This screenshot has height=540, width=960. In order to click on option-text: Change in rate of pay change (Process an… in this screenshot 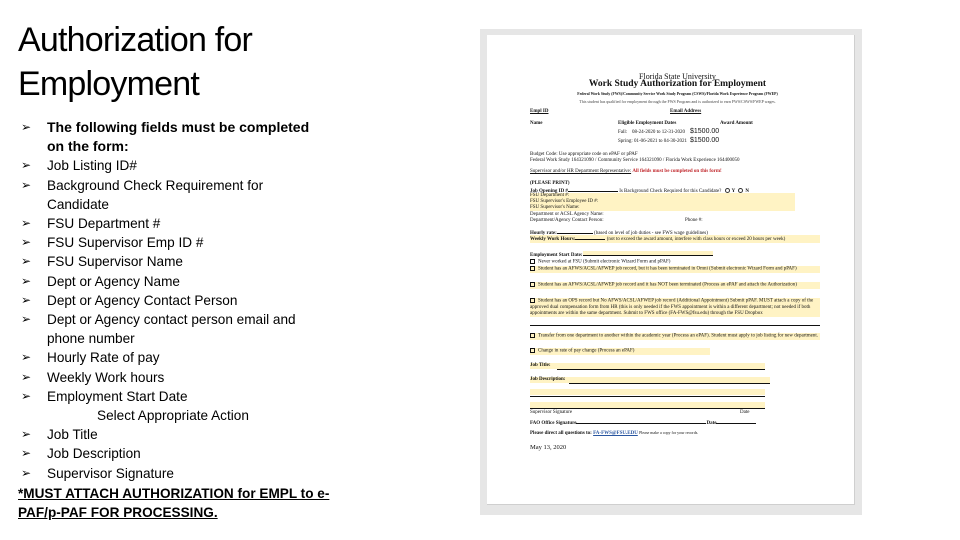, I will do `click(586, 351)`.